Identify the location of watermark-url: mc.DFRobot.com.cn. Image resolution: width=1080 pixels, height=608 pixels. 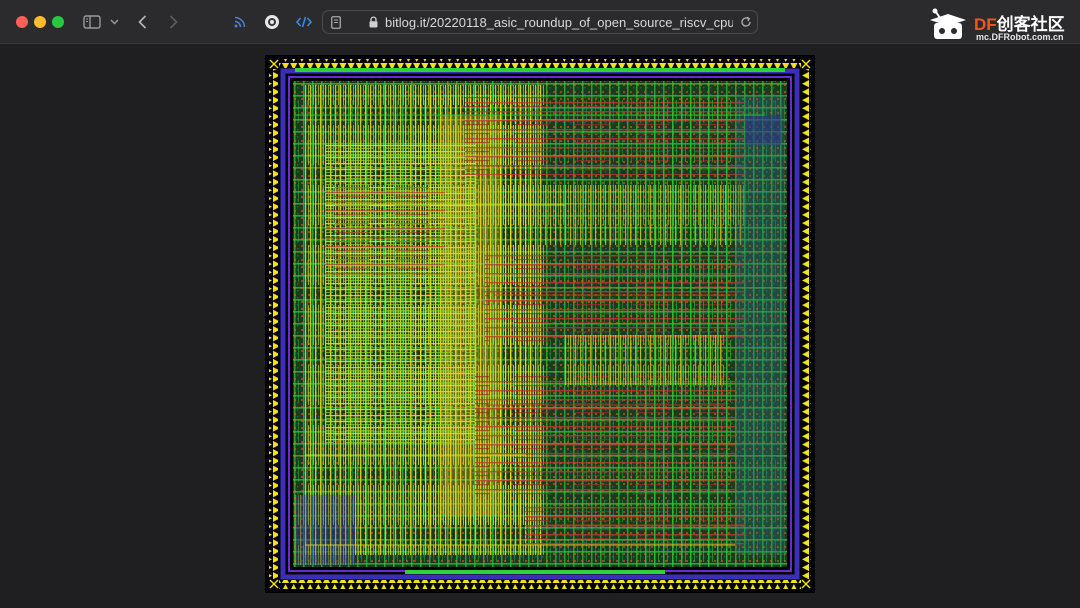
(1020, 37).